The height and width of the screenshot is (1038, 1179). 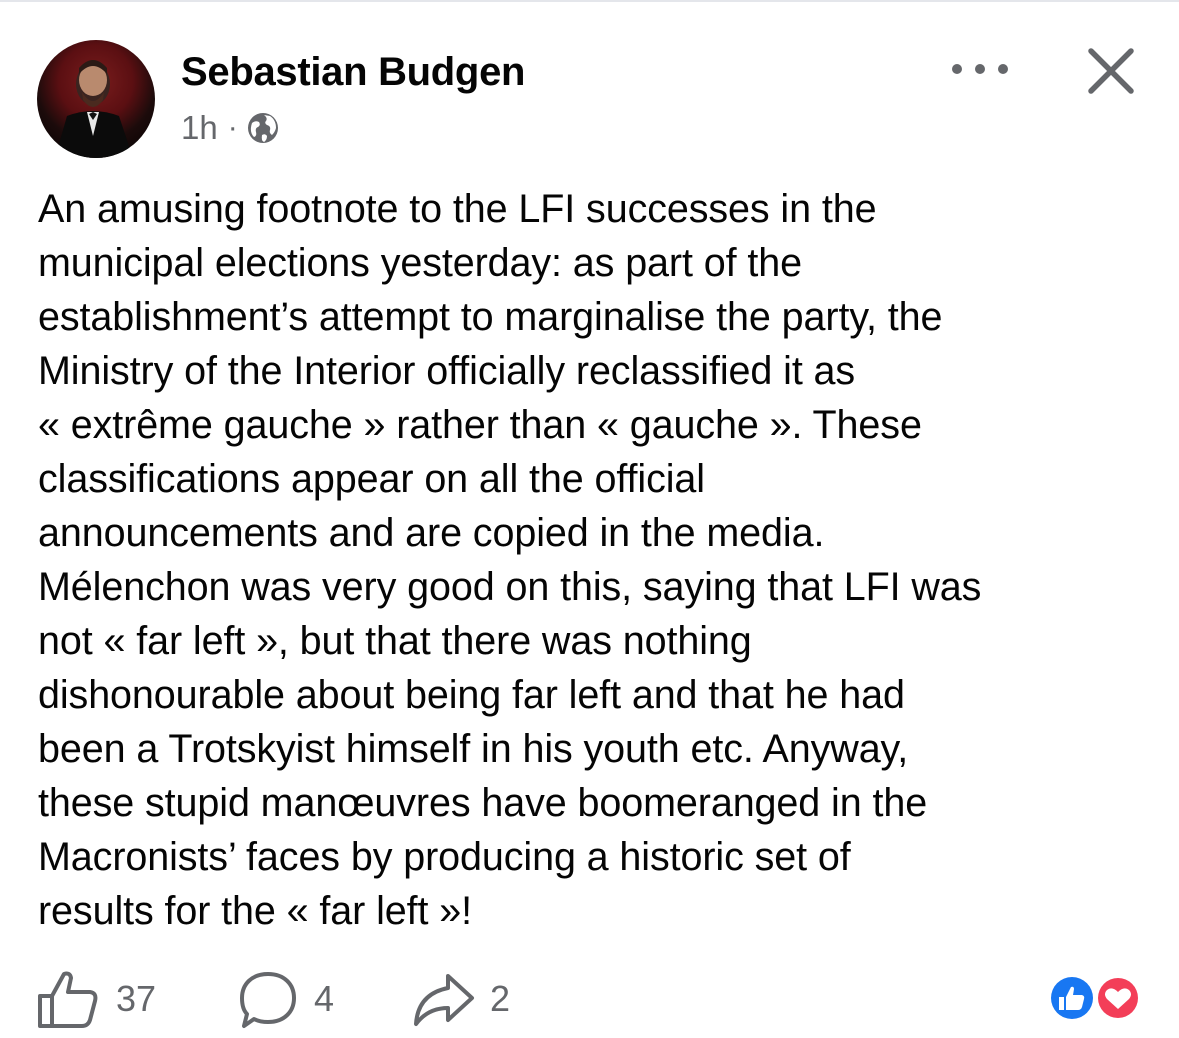 I want to click on avatar, so click(x=96, y=99).